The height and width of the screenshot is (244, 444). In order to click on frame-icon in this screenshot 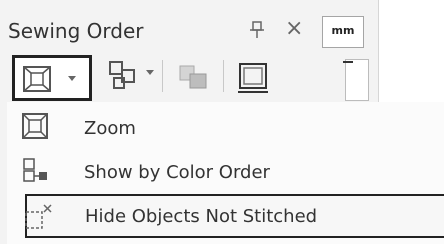, I will do `click(253, 77)`.